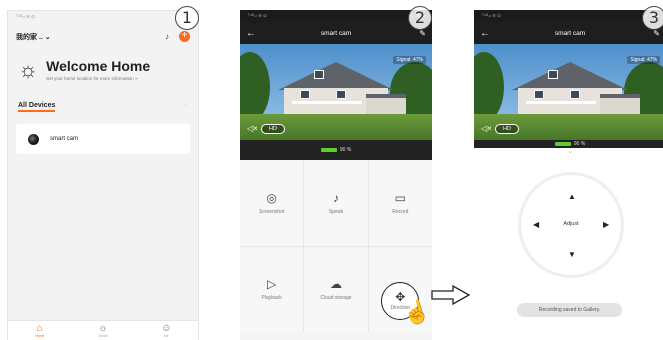 The height and width of the screenshot is (340, 663). Describe the element at coordinates (572, 255) in the screenshot. I see `pan-down-arrow-icon: ▼` at that location.